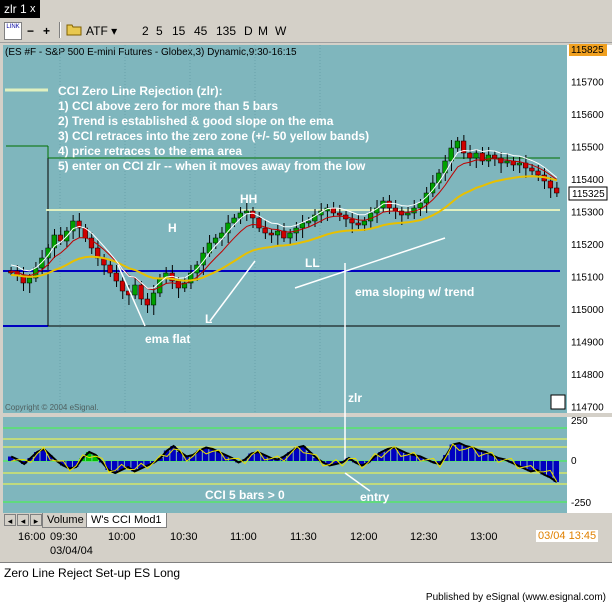  What do you see at coordinates (579, 421) in the screenshot?
I see `cci-tick-label: 250` at bounding box center [579, 421].